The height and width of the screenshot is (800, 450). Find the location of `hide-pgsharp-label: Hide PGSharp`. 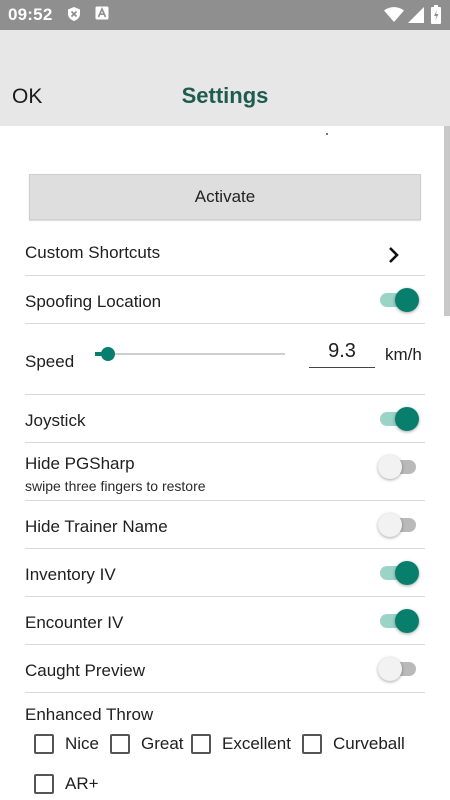

hide-pgsharp-label: Hide PGSharp is located at coordinates (80, 463).